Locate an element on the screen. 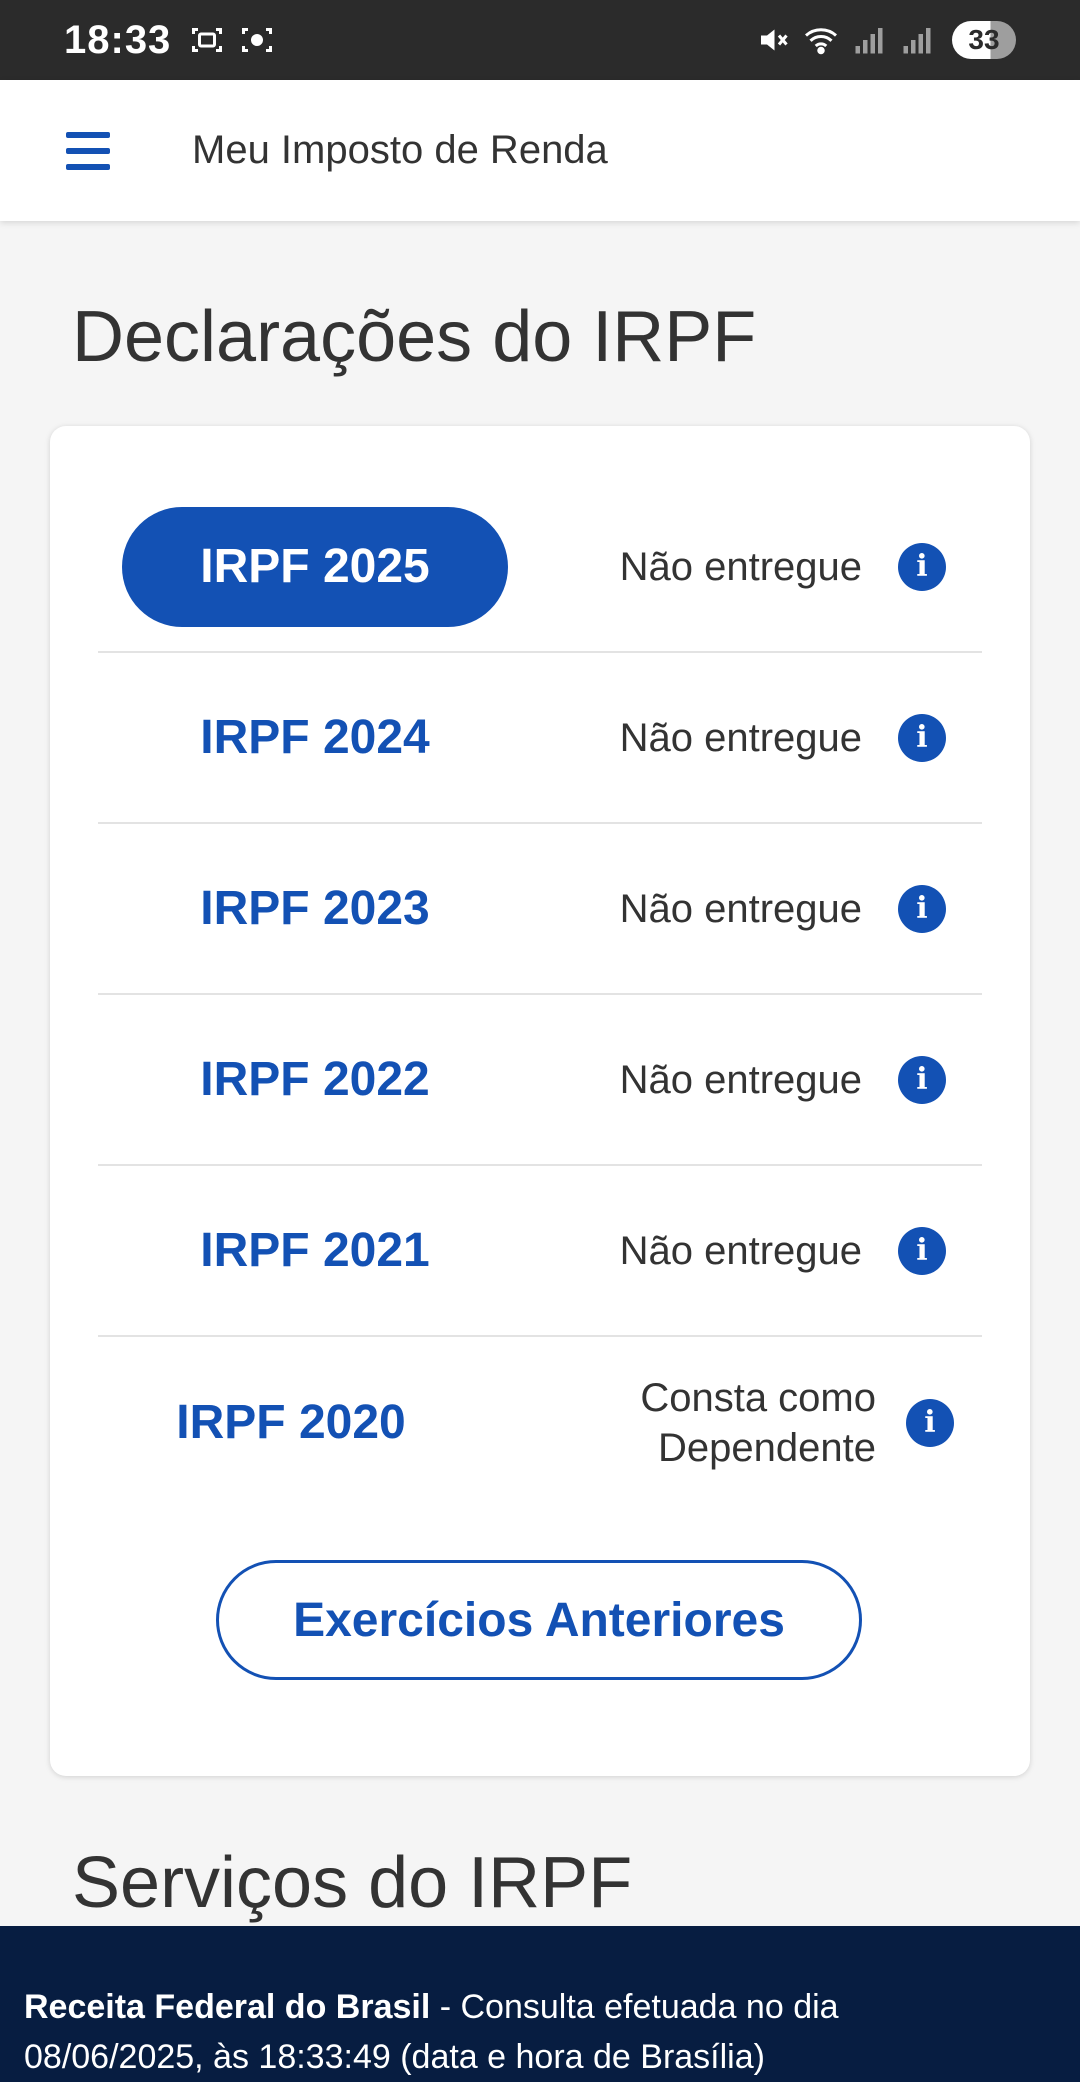 The height and width of the screenshot is (2082, 1080). declaration-row-2022: IRPF 2022 Não entregue i is located at coordinates (540, 1080).